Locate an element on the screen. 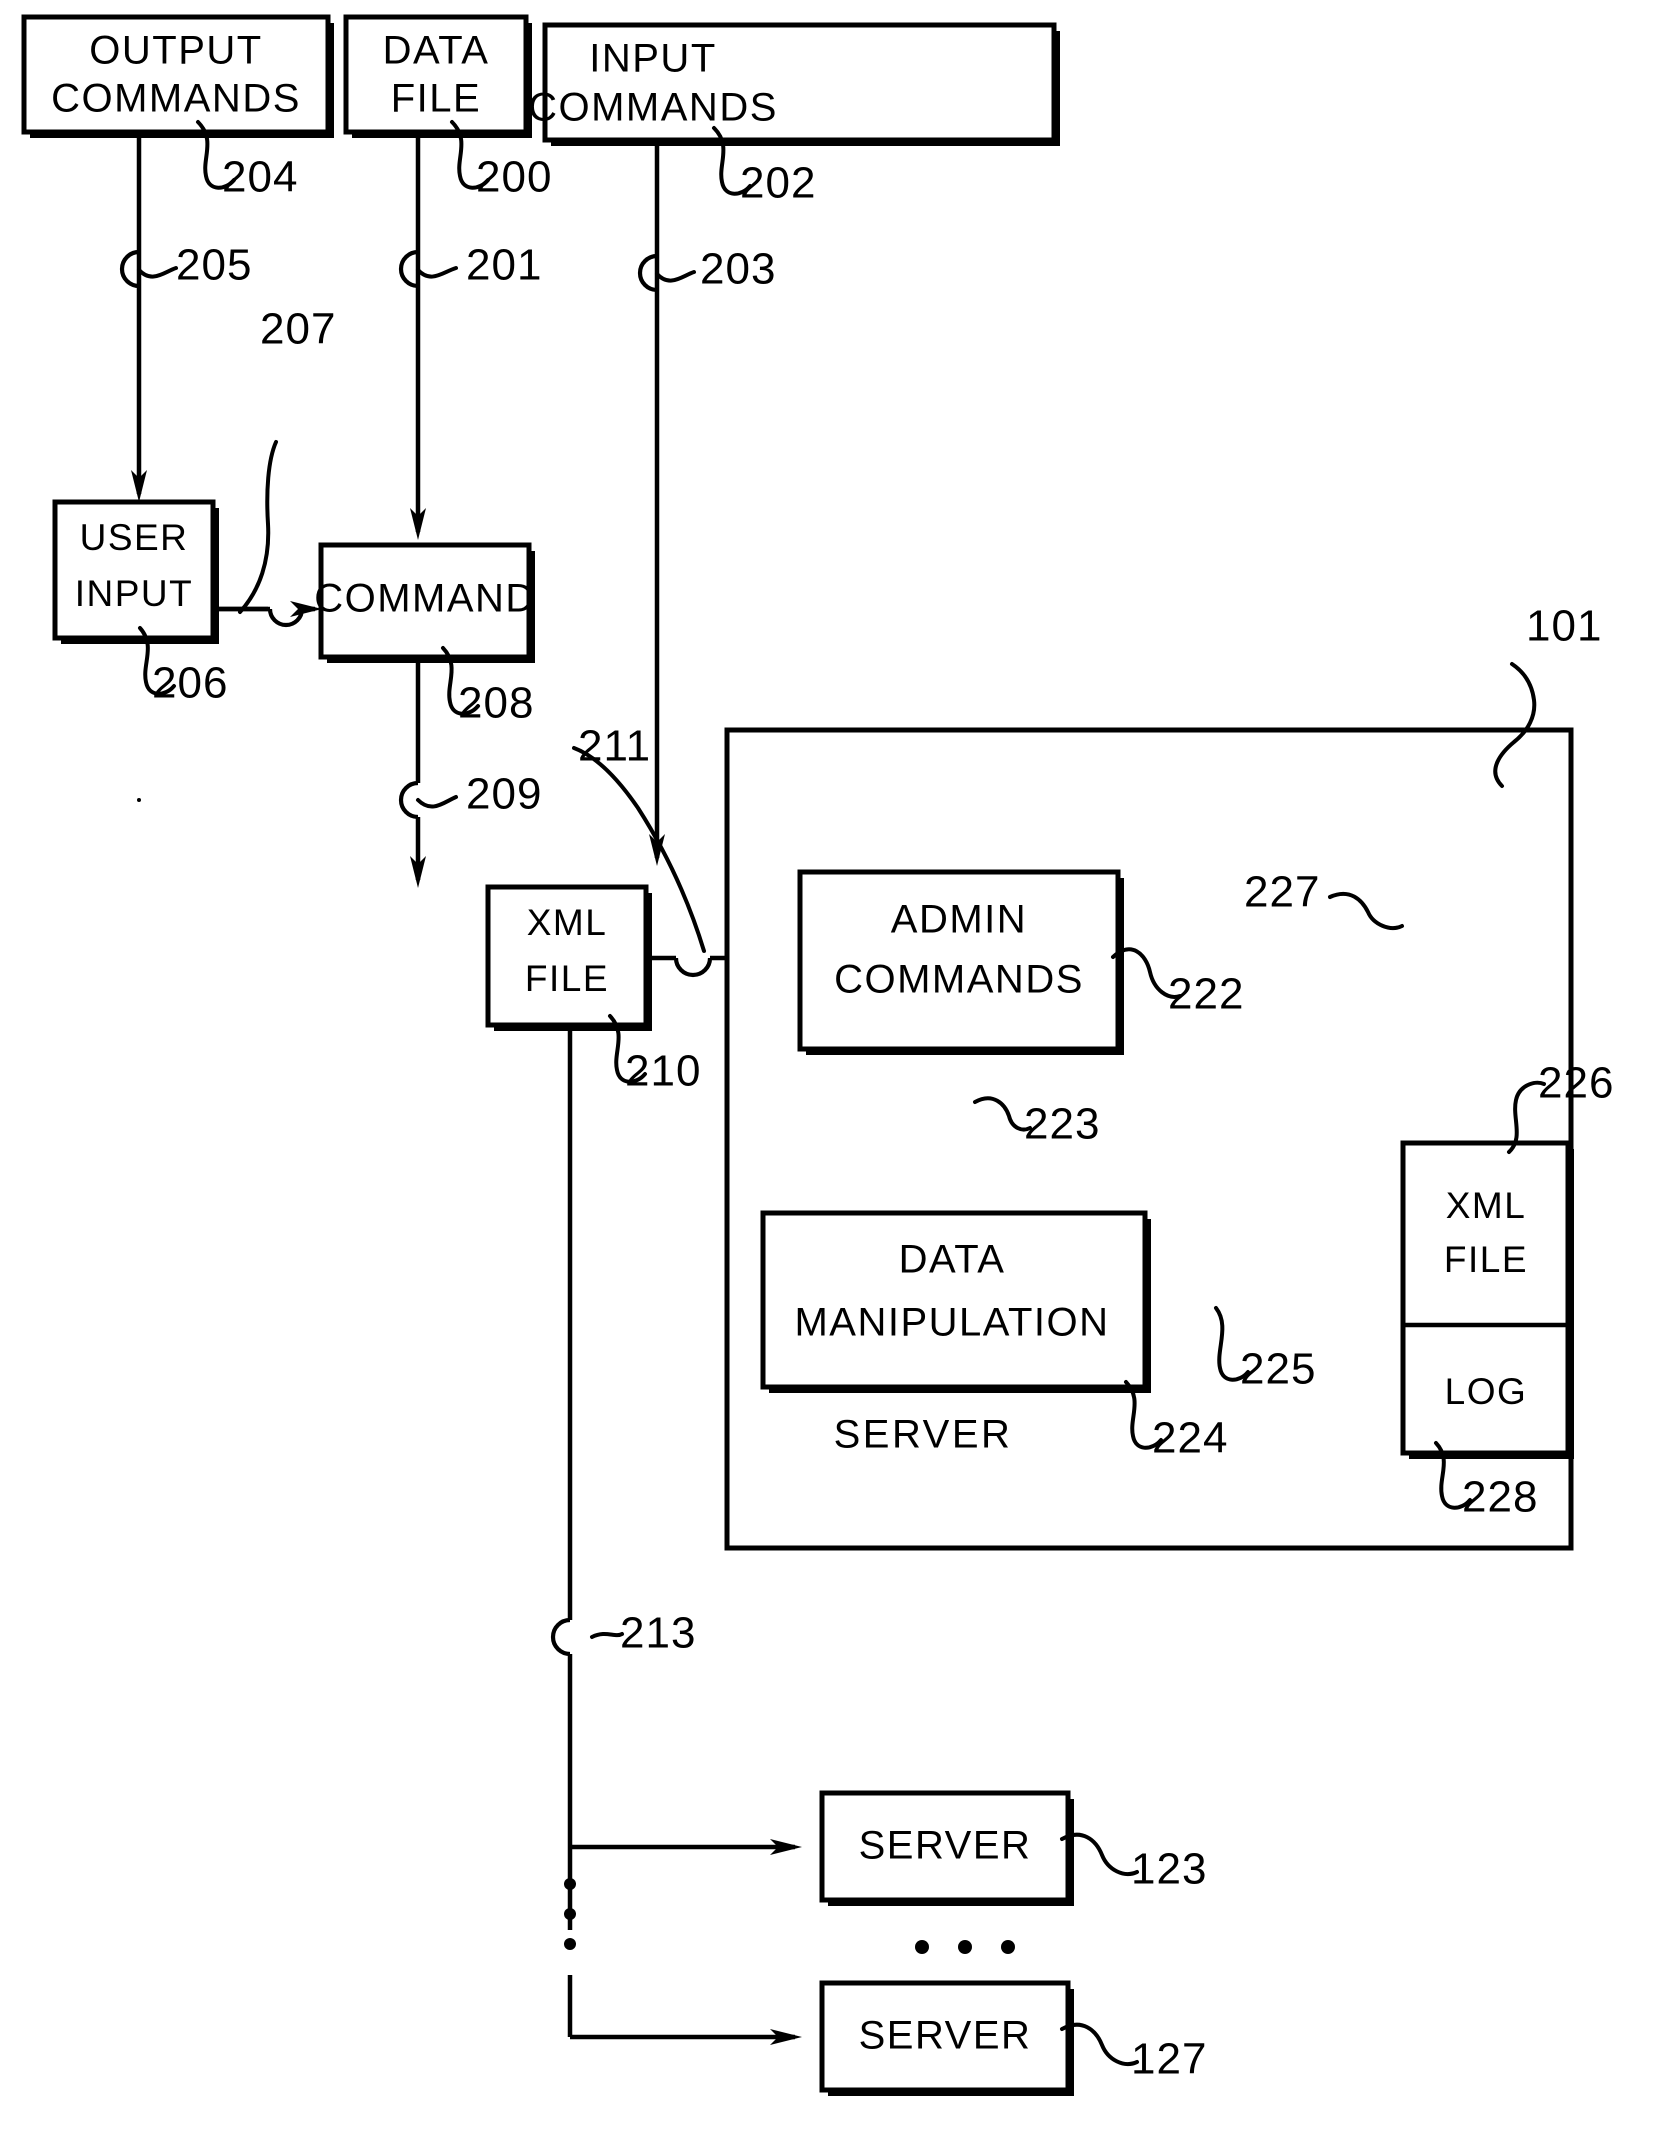 The height and width of the screenshot is (2150, 1657). ref-206: 206 is located at coordinates (190, 683).